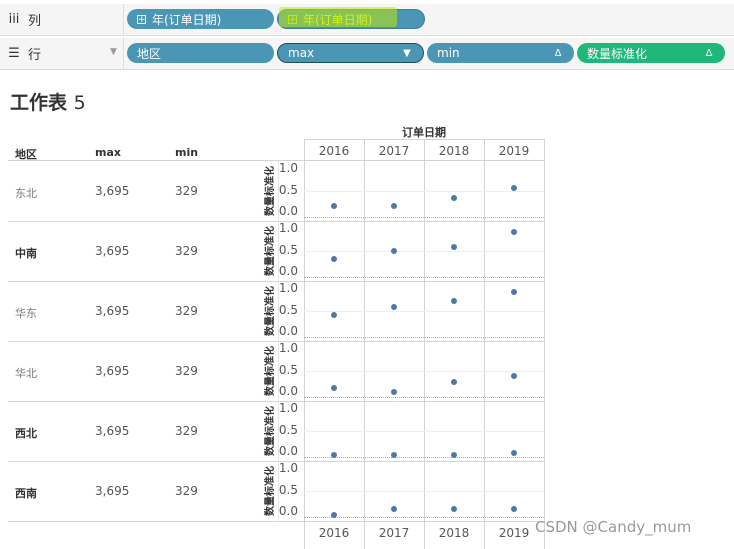  Describe the element at coordinates (26, 313) in the screenshot. I see `row-region-label: 华东` at that location.